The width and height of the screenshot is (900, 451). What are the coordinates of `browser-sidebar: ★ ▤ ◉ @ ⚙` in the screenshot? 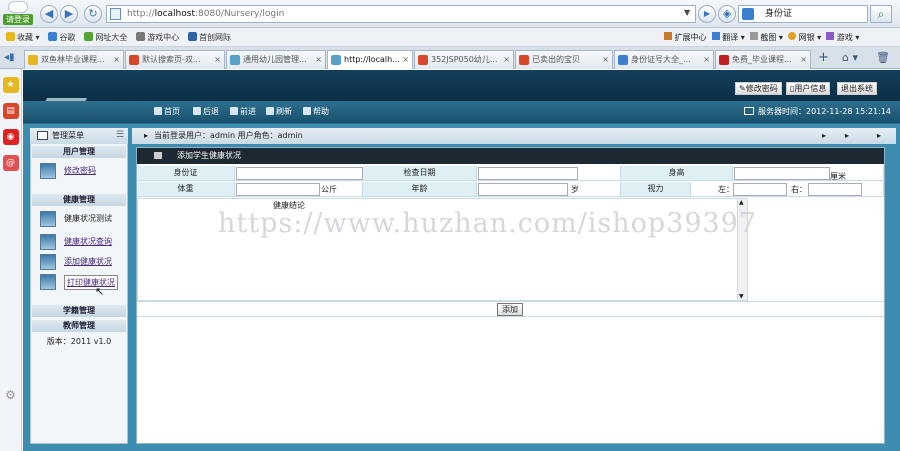 It's located at (11, 260).